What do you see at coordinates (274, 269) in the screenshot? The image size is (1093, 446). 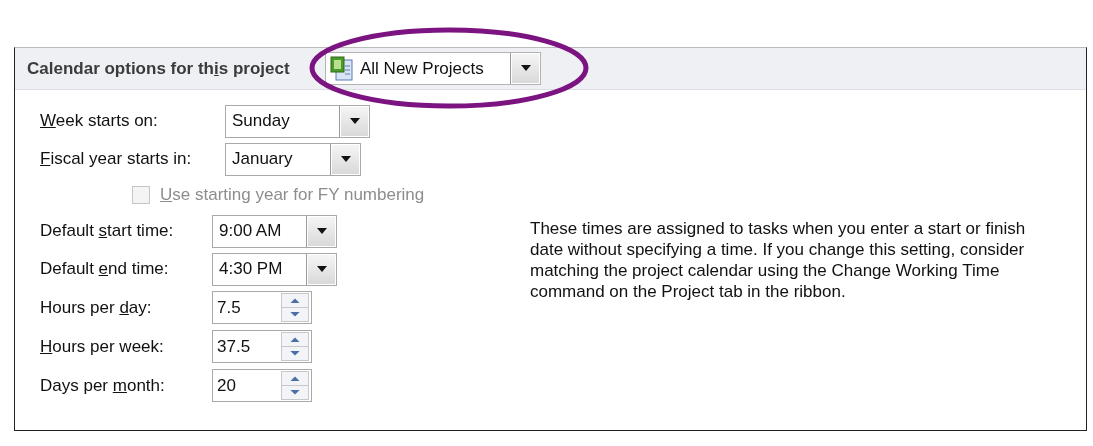 I see `dropdown-field: 4:30 PM` at bounding box center [274, 269].